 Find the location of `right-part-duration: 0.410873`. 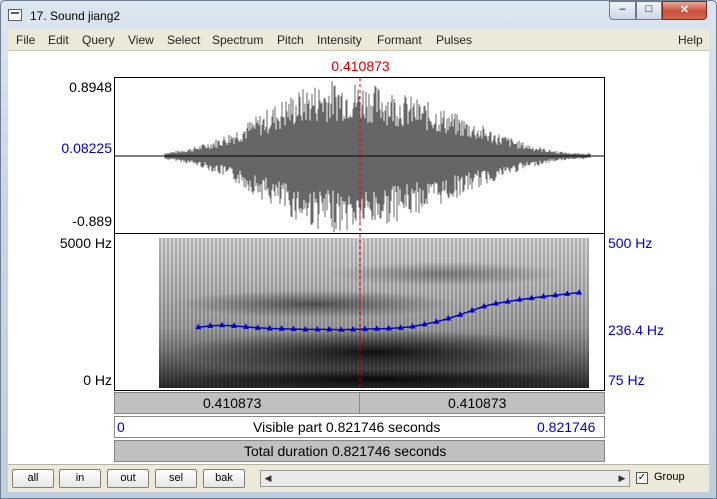

right-part-duration: 0.410873 is located at coordinates (477, 403).